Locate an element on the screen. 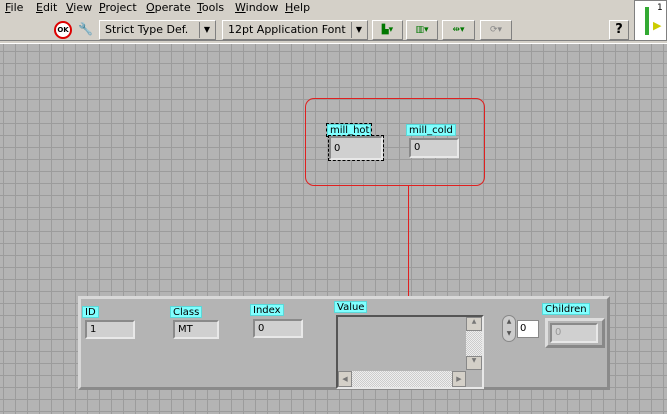  children-label: Children is located at coordinates (566, 309).